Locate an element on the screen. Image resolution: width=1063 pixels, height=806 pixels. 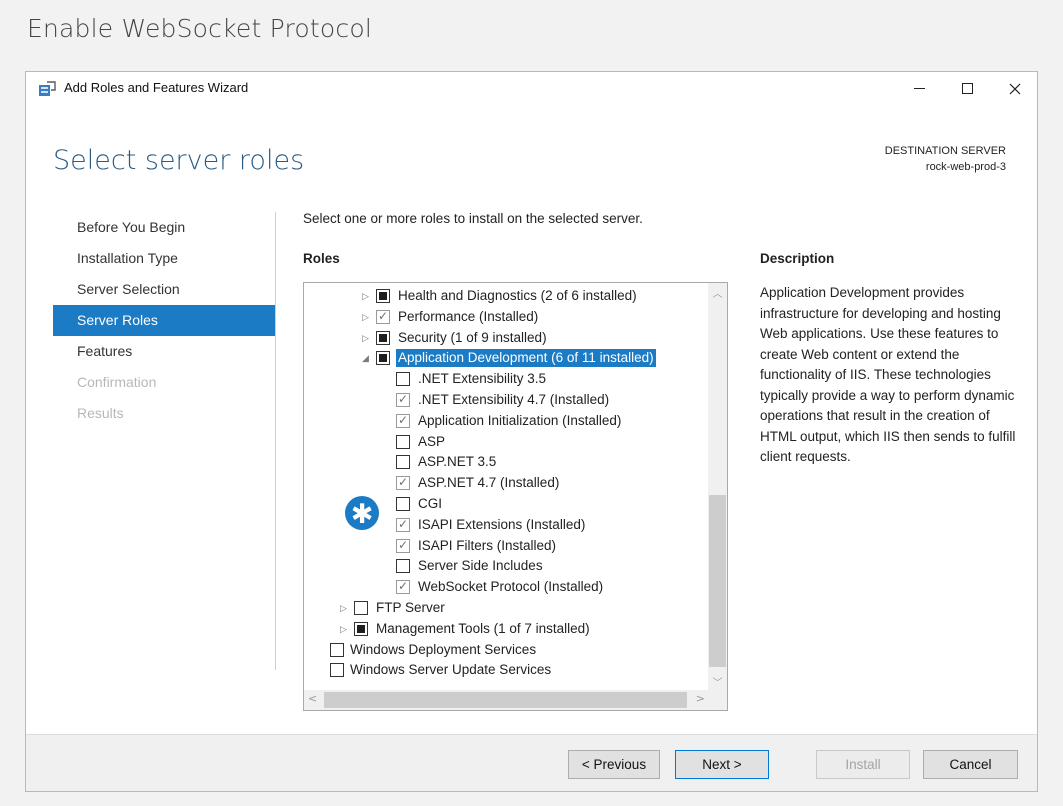
scroll-down-icon: ﹀ is located at coordinates (717, 681).